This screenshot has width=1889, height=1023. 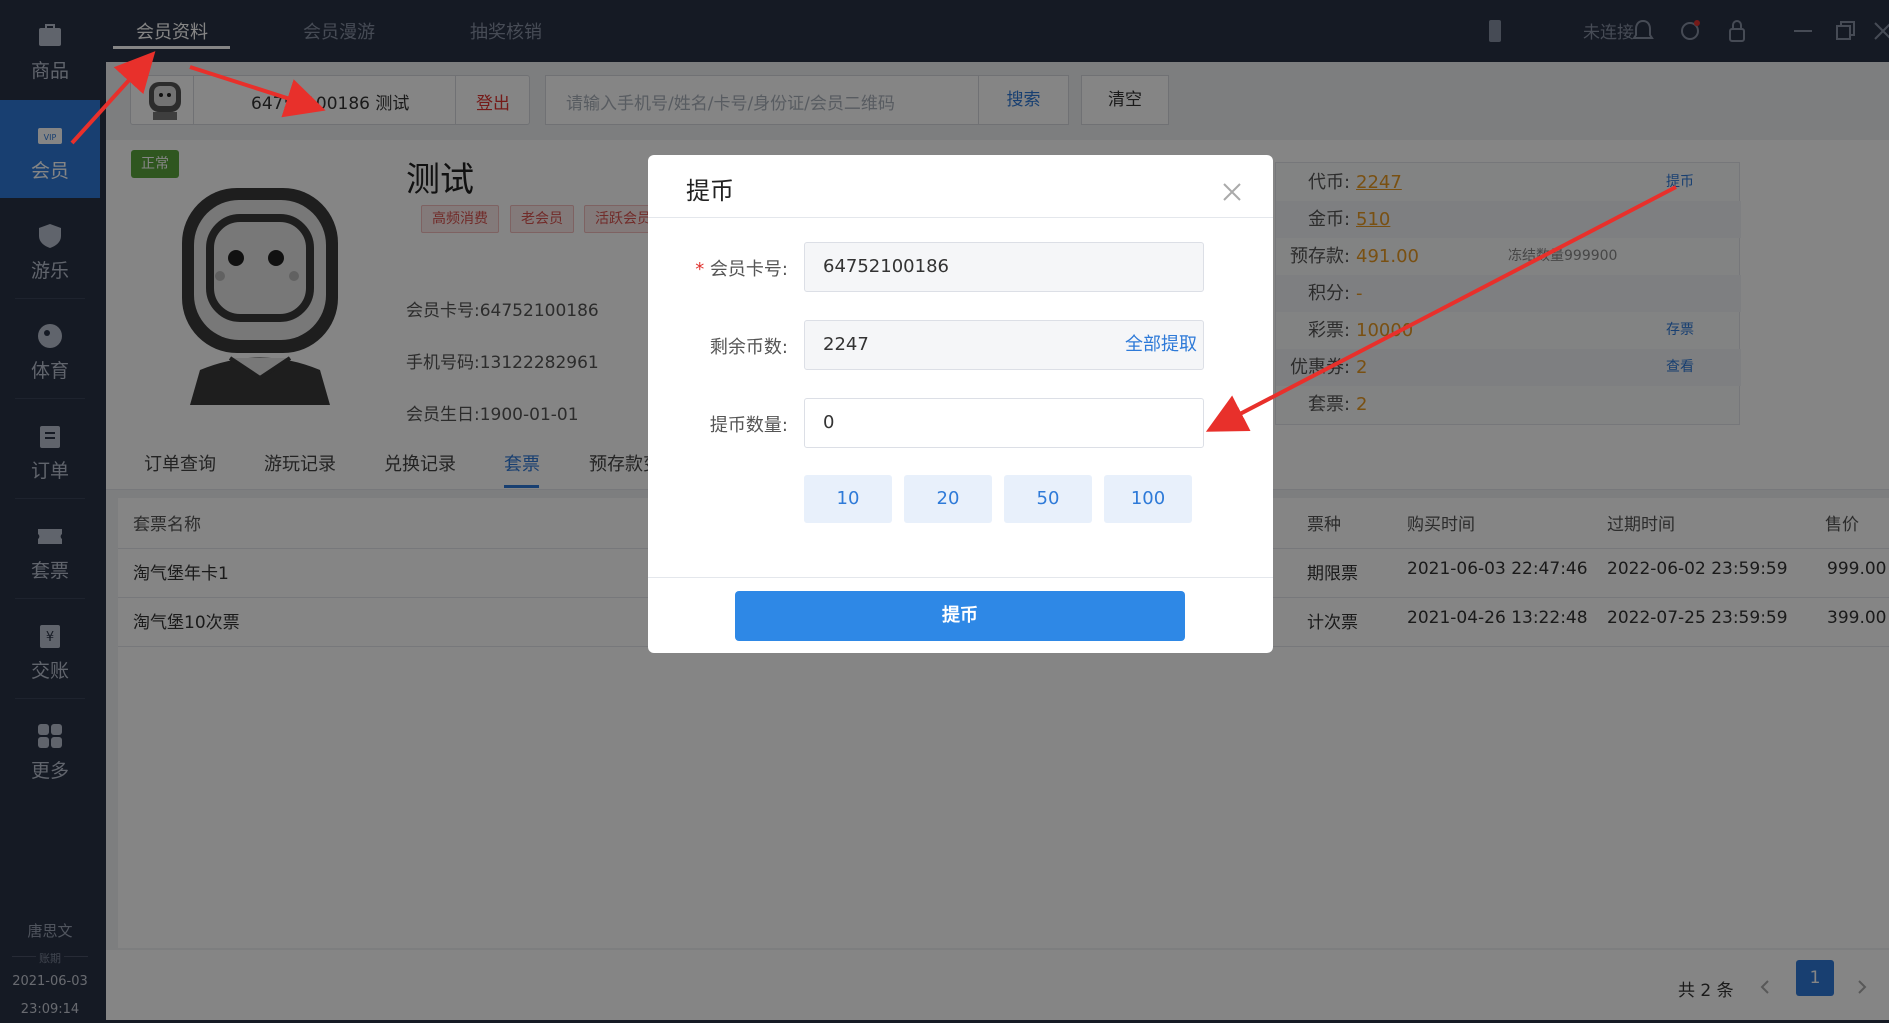 I want to click on amount-input: 0, so click(x=1004, y=423).